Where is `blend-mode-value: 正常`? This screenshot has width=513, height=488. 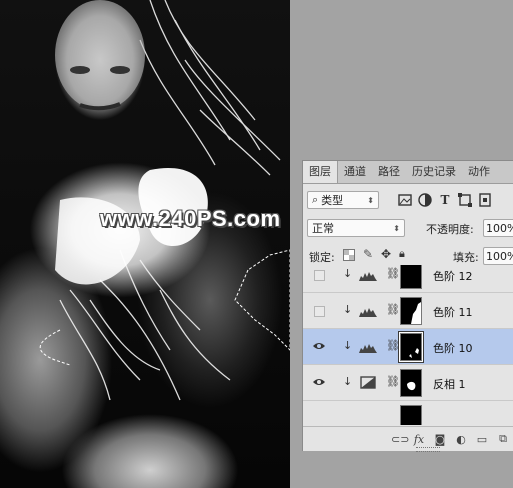 blend-mode-value: 正常 is located at coordinates (323, 228).